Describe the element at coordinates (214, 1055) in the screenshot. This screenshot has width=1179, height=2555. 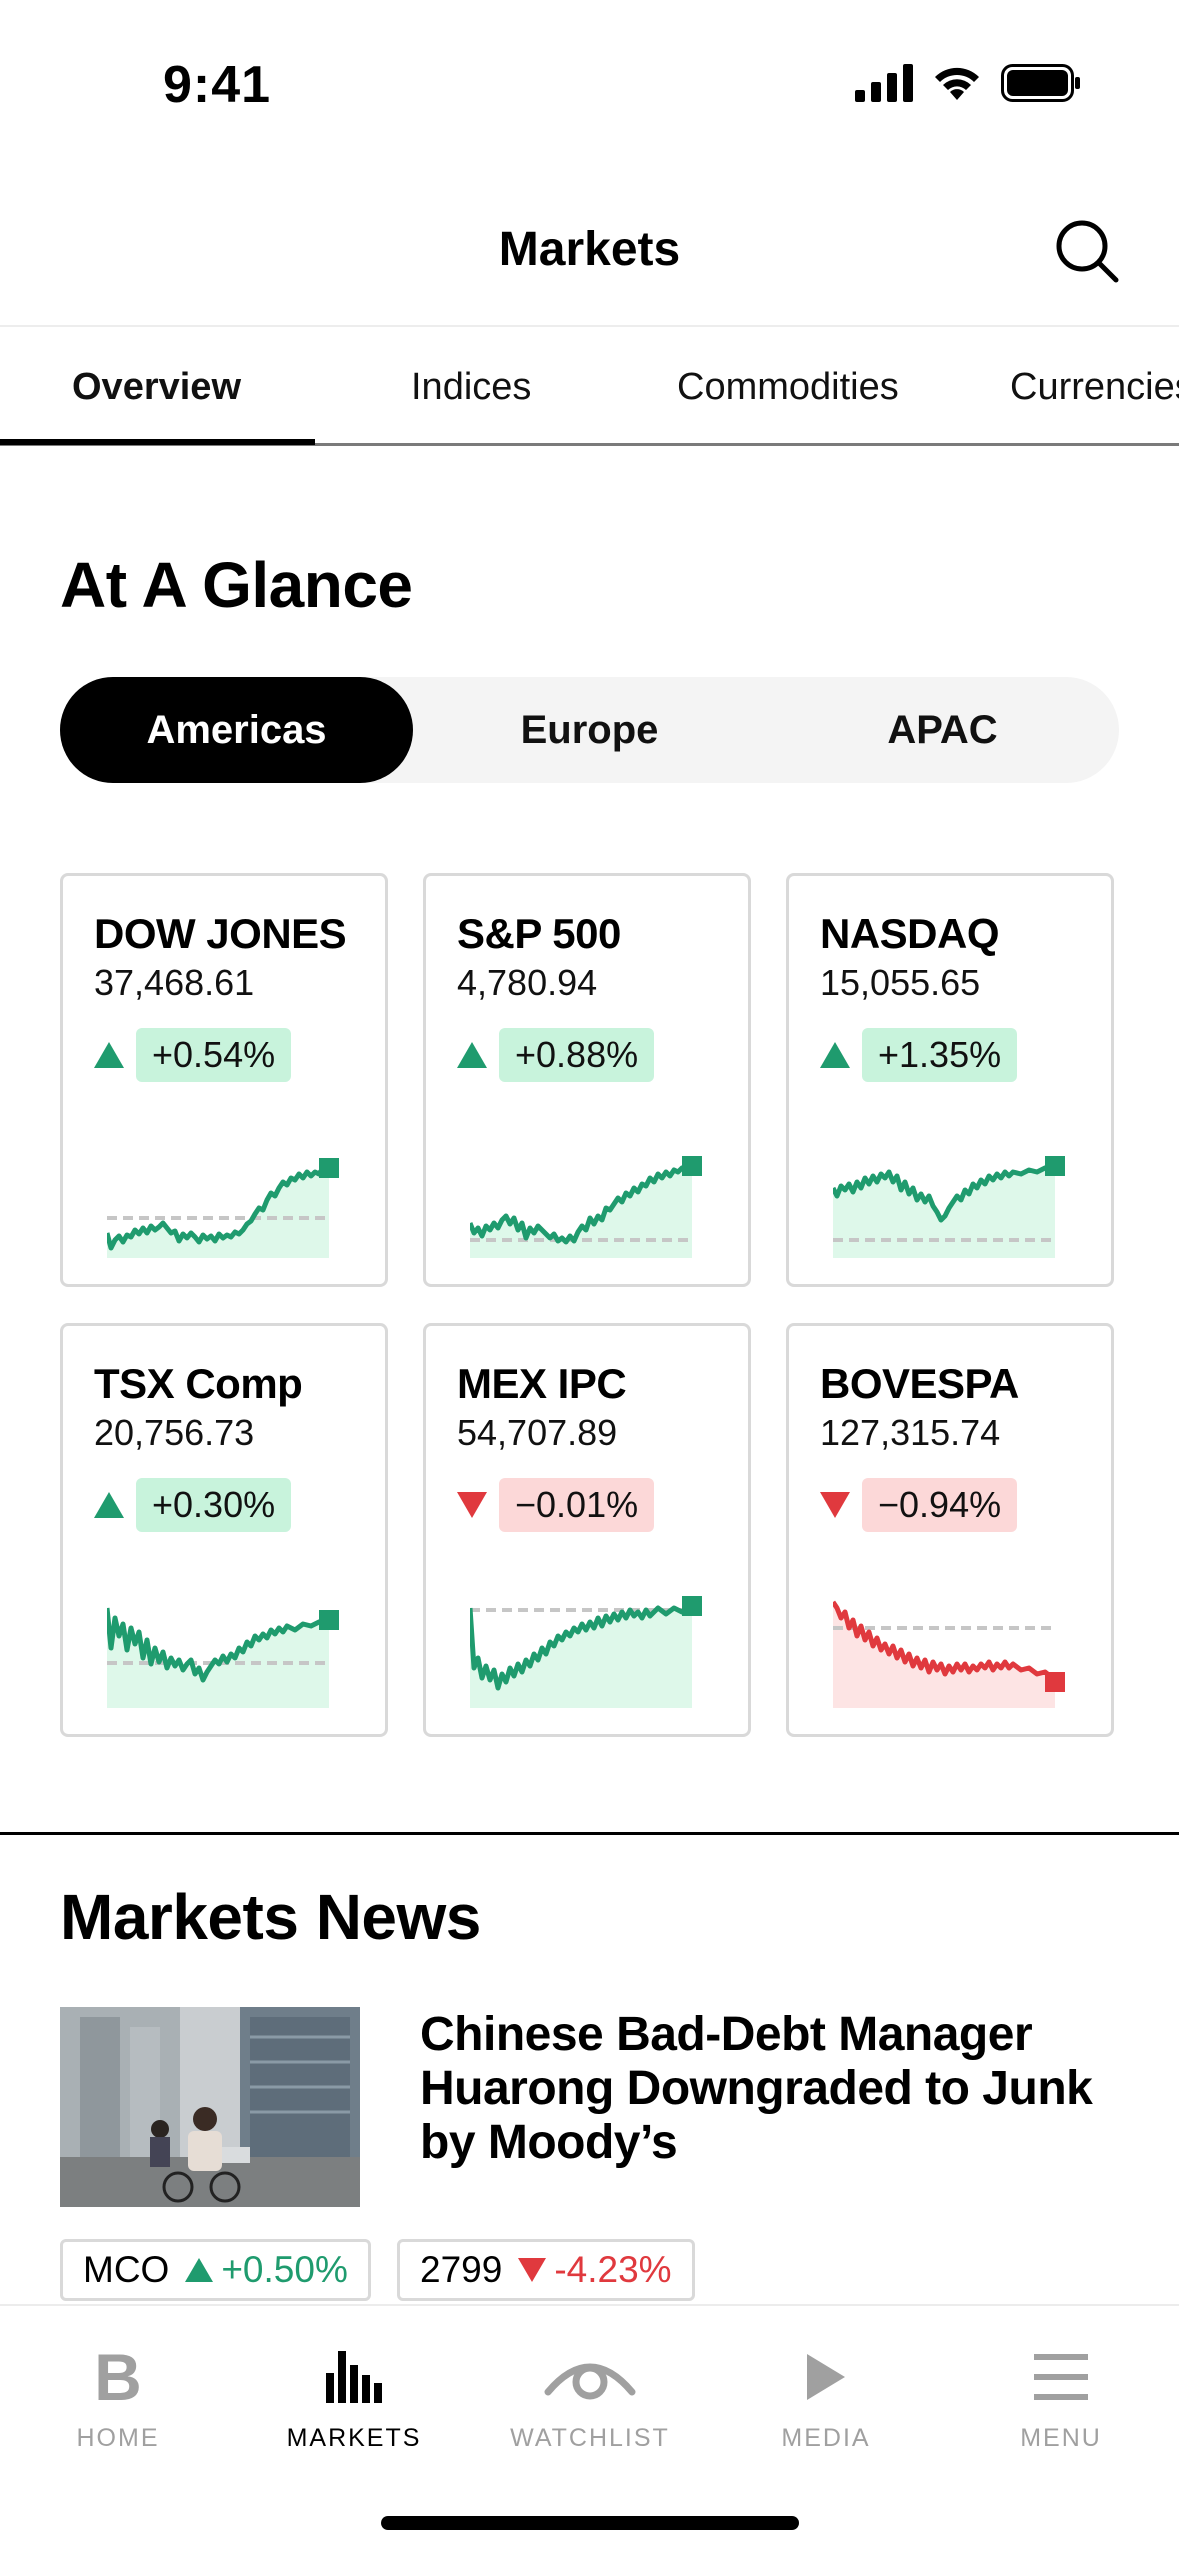
I see `change-badge: +0.54%` at that location.